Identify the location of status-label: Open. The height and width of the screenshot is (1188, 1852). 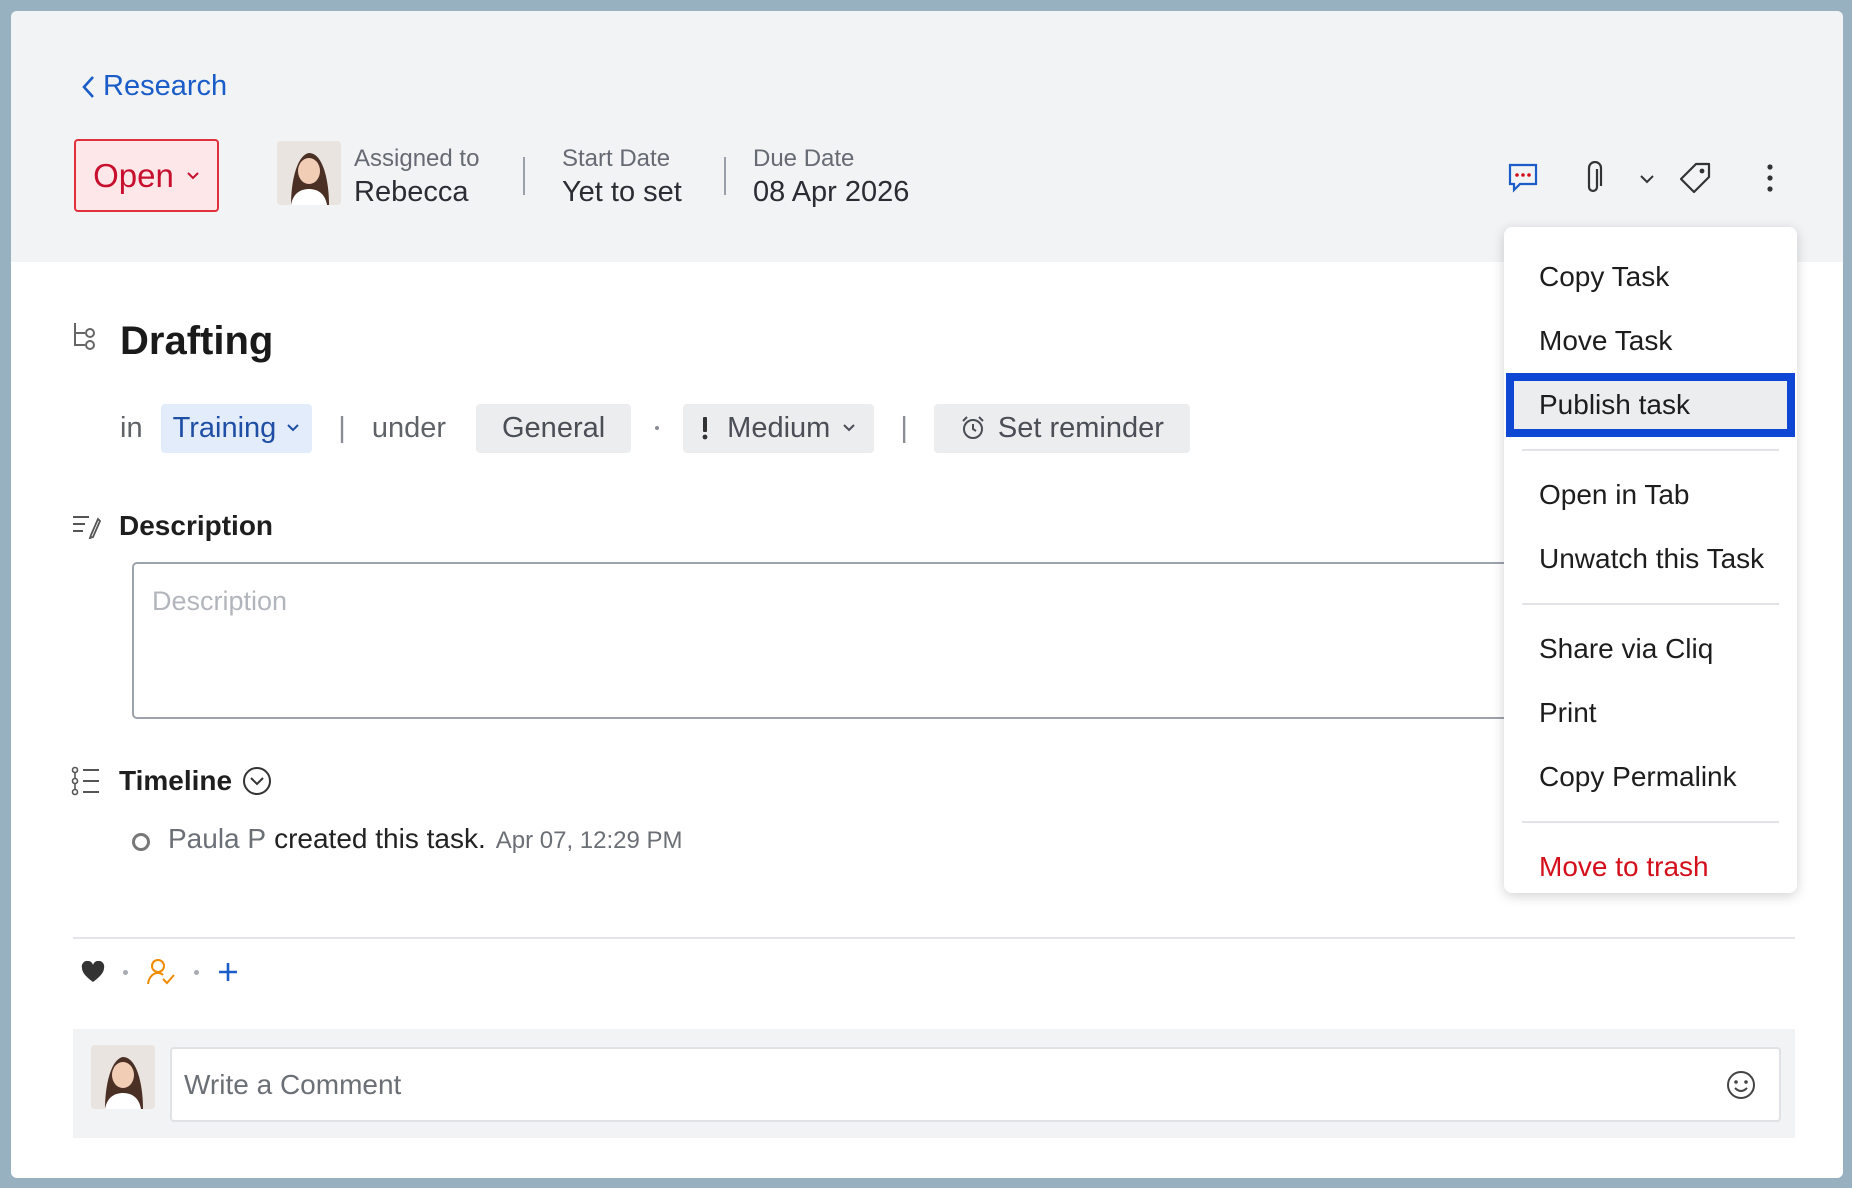
(133, 175).